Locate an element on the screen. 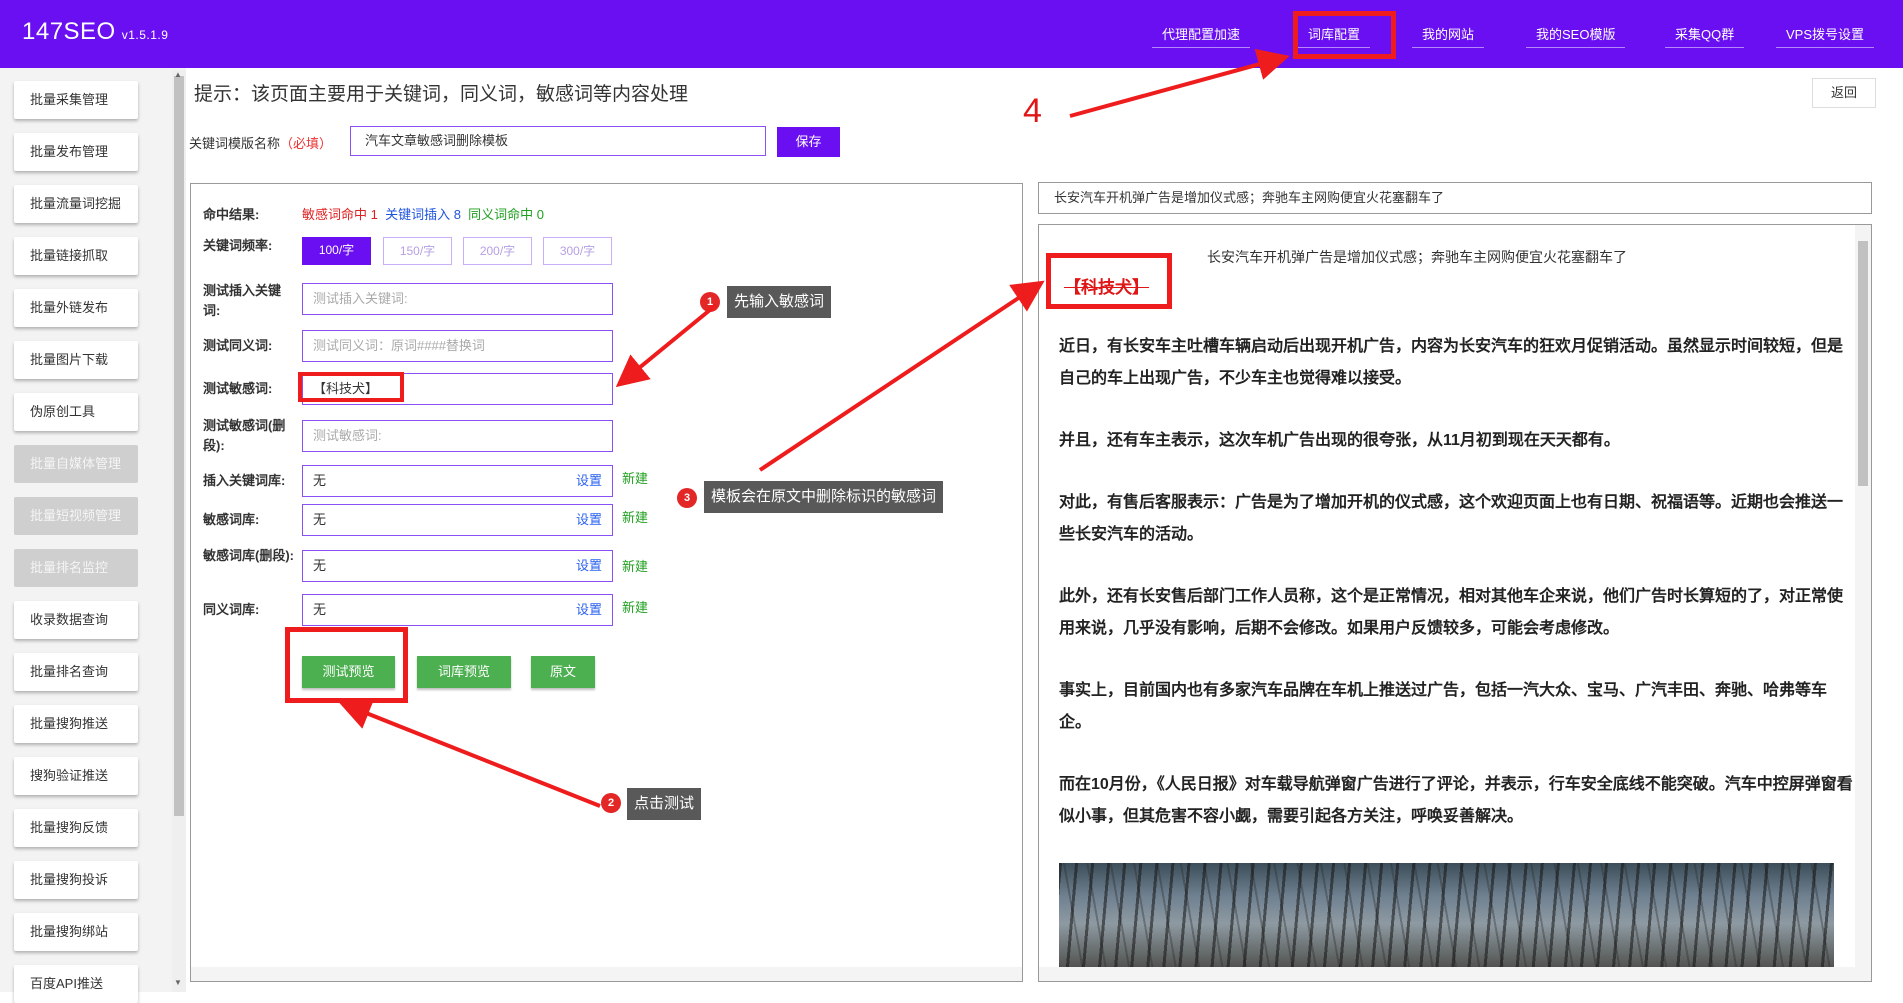  sidebar-item: 批量流量词挖掘 is located at coordinates (76, 204).